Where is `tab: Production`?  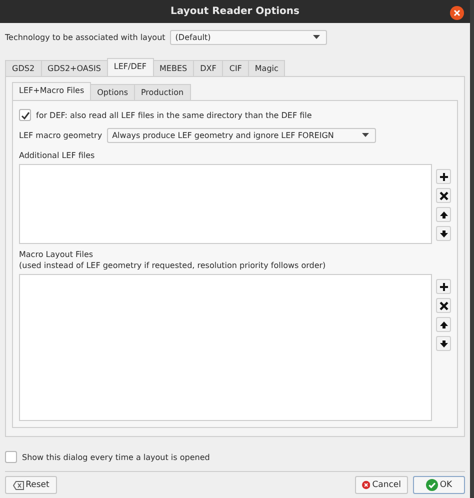 tab: Production is located at coordinates (162, 92).